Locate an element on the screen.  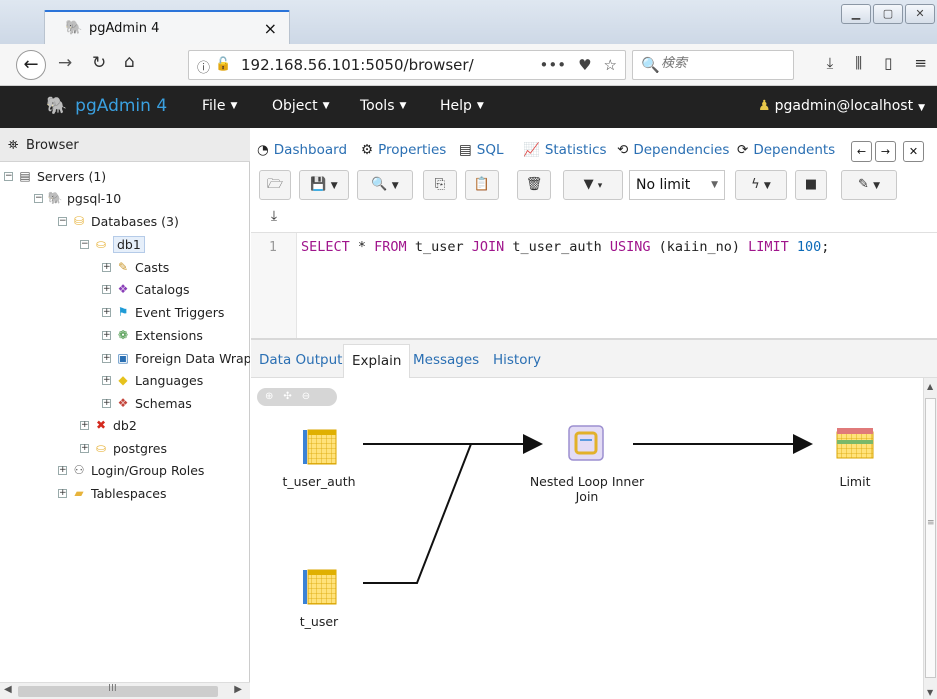
explain-vertical-scrollbar: ▲ ≡ ▼ is located at coordinates (930, 538).